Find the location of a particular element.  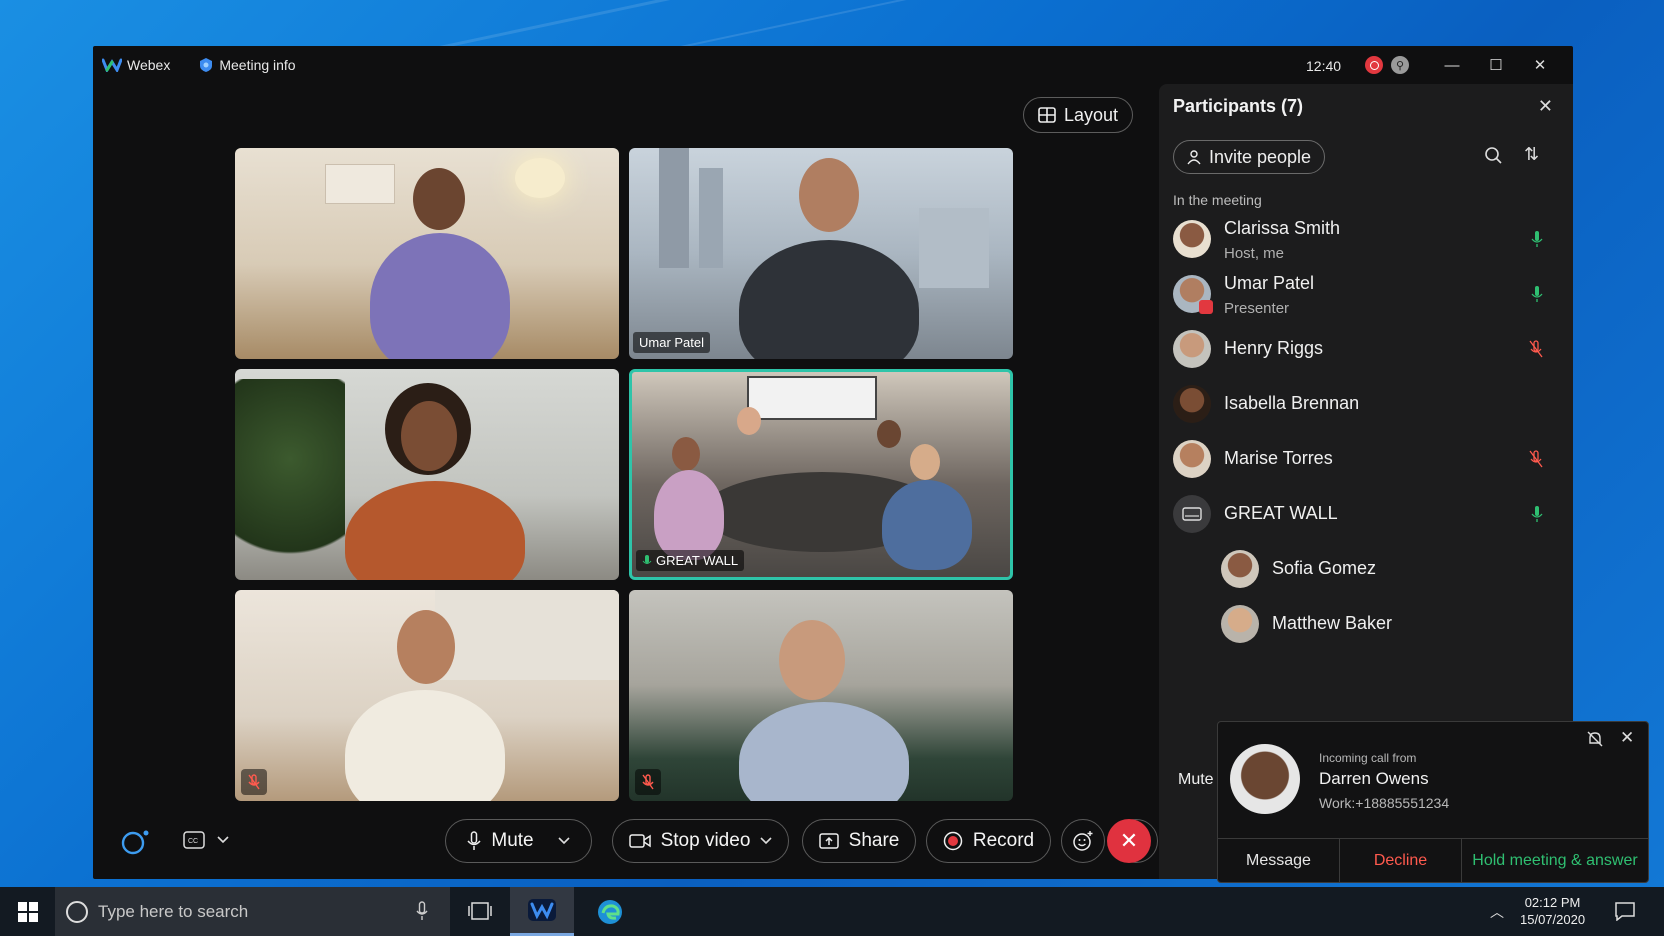

avatar is located at coordinates (1192, 404).